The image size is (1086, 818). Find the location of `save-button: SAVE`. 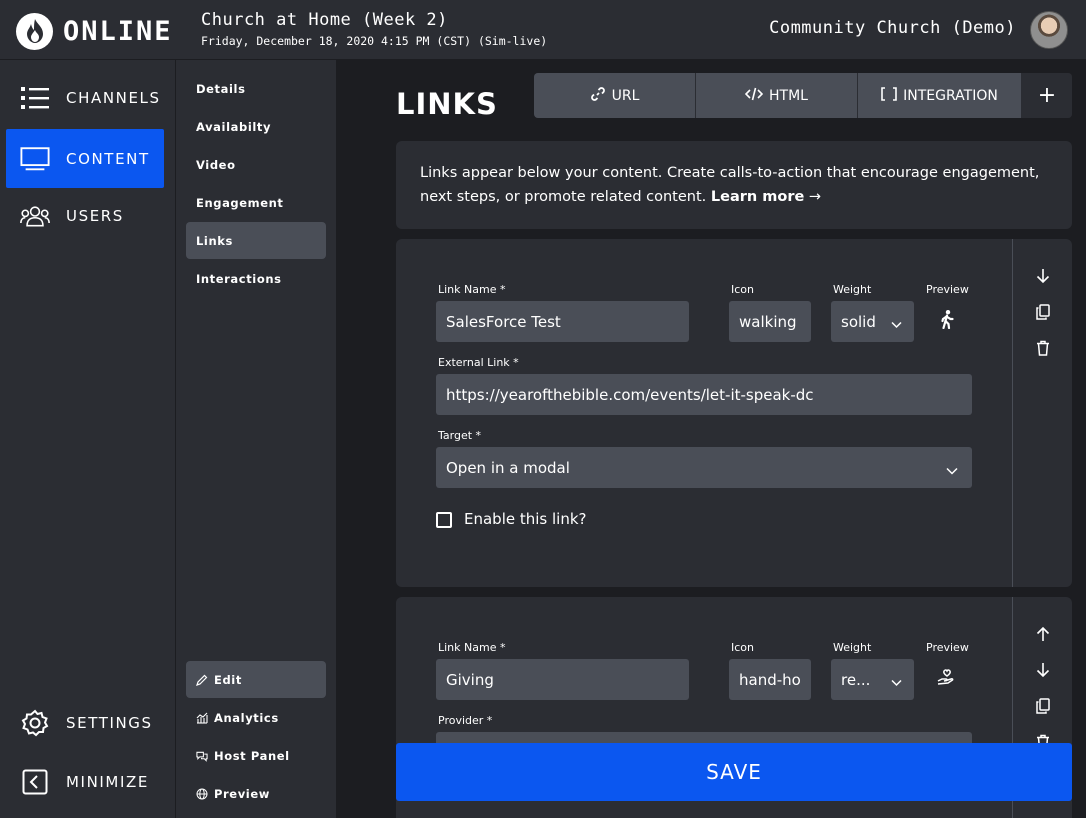

save-button: SAVE is located at coordinates (734, 772).